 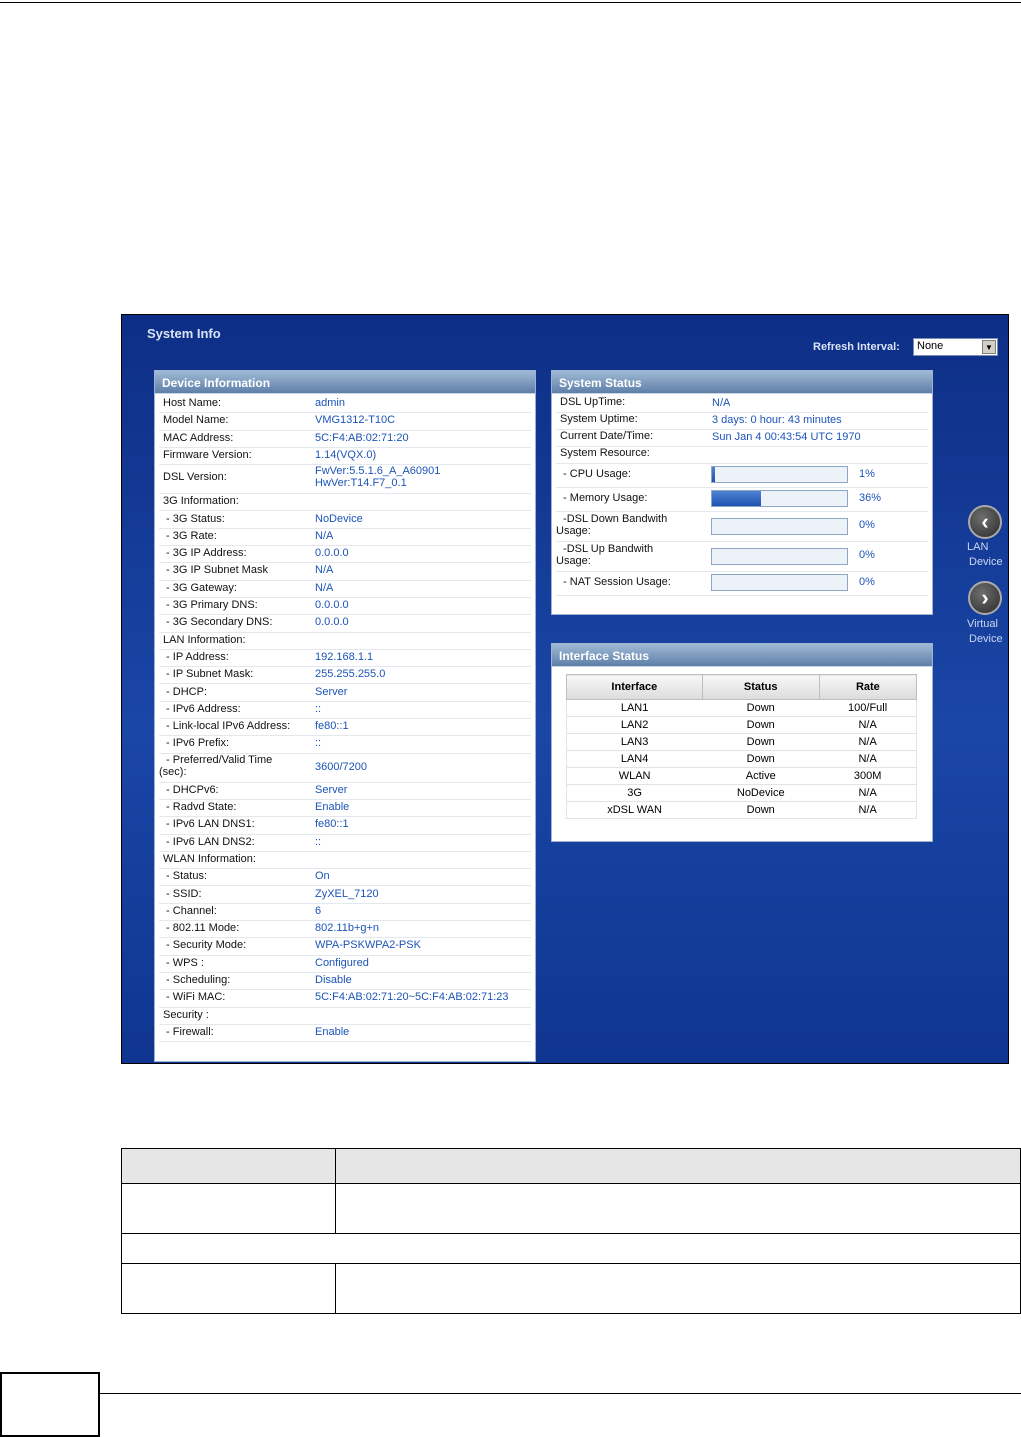 What do you see at coordinates (192, 403) in the screenshot?
I see `device-info-label: Host Name:` at bounding box center [192, 403].